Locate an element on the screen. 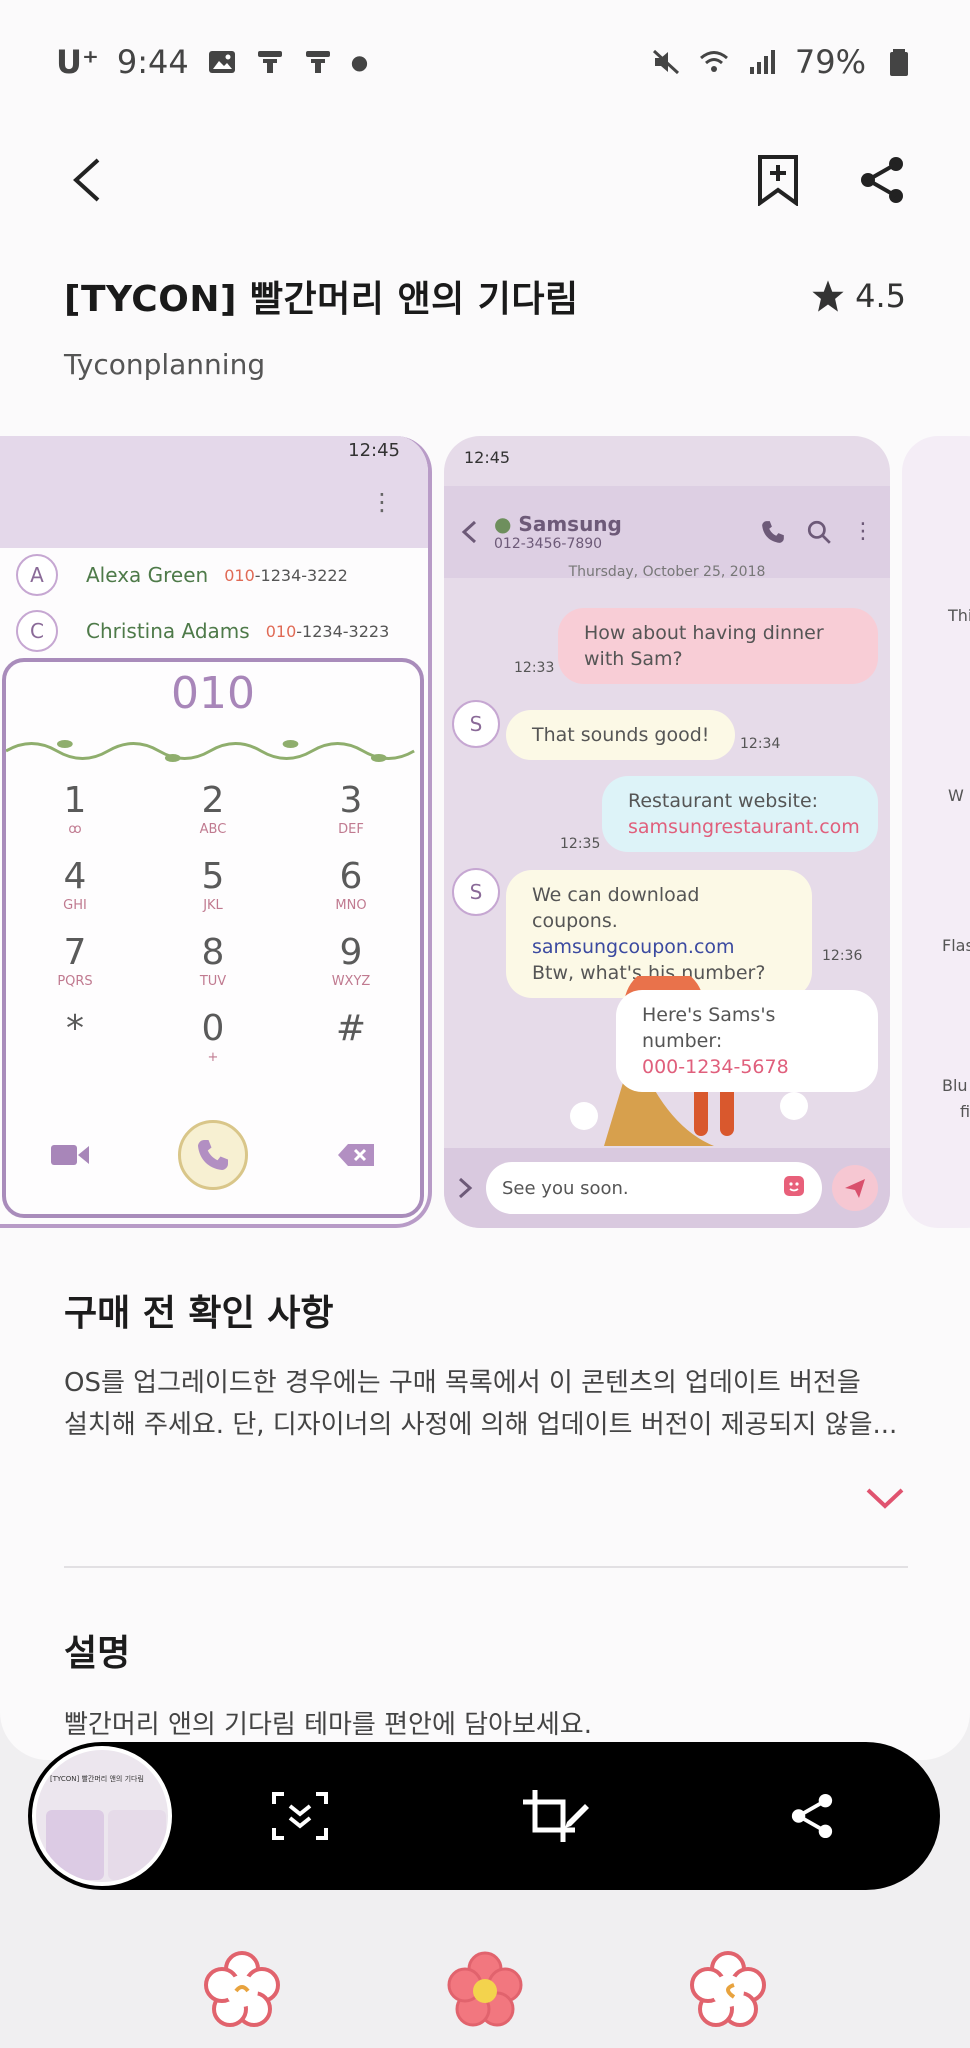  purchase-notice-heading: 구매 전 확인 사항 is located at coordinates (199, 1313).